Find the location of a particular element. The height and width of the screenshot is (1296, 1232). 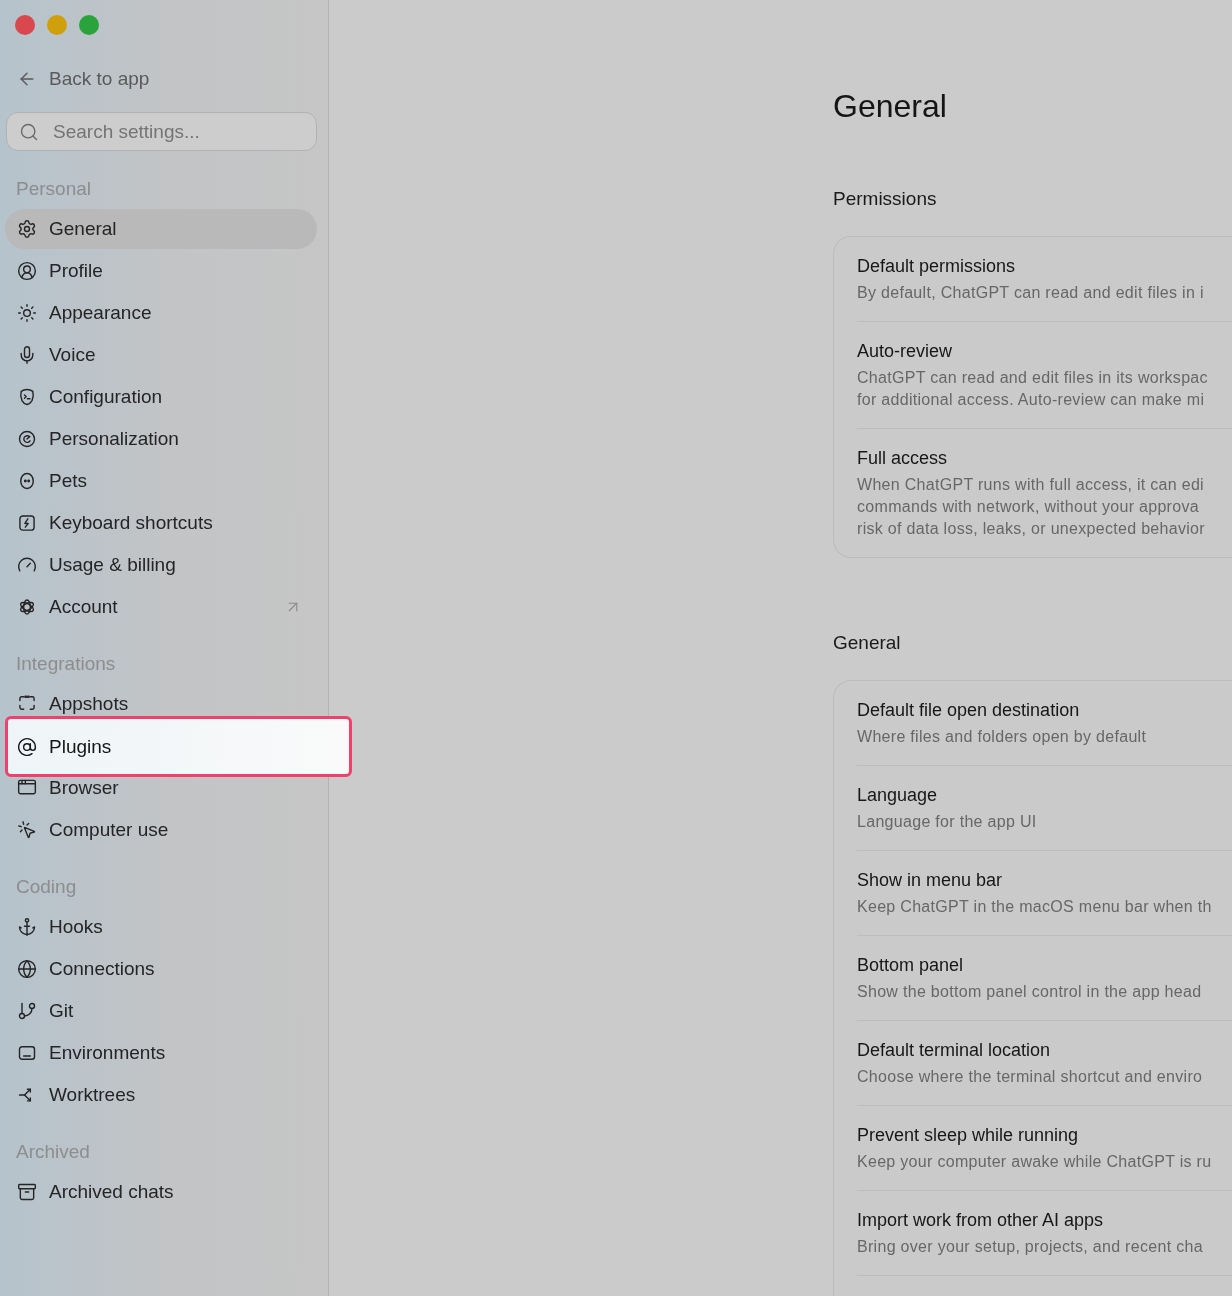

user-circle-icon is located at coordinates (27, 271).